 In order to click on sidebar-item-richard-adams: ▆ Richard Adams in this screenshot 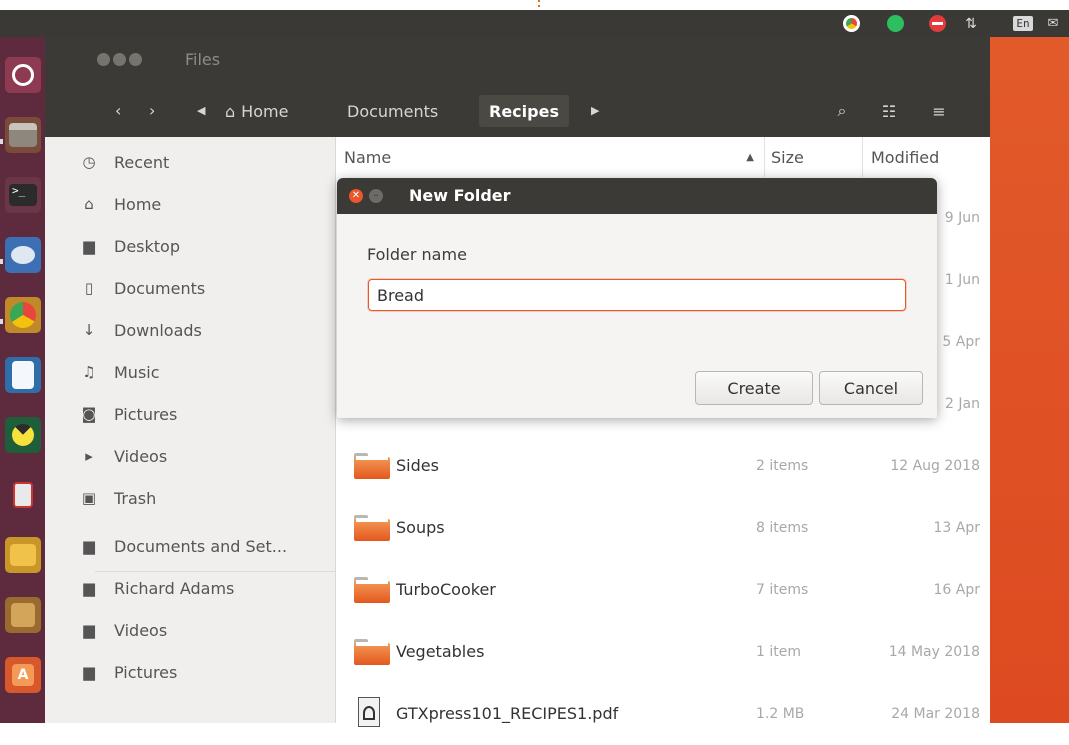, I will do `click(190, 588)`.